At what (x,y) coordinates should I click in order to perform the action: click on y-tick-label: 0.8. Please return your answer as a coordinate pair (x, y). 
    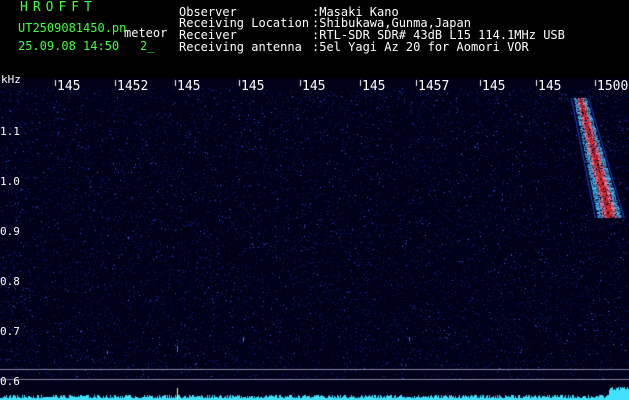
    Looking at the image, I should click on (10, 281).